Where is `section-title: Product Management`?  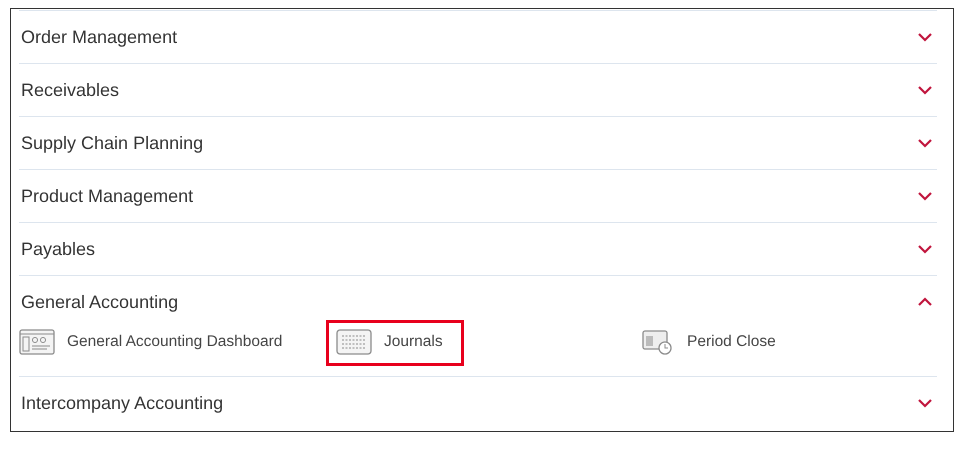
section-title: Product Management is located at coordinates (107, 196).